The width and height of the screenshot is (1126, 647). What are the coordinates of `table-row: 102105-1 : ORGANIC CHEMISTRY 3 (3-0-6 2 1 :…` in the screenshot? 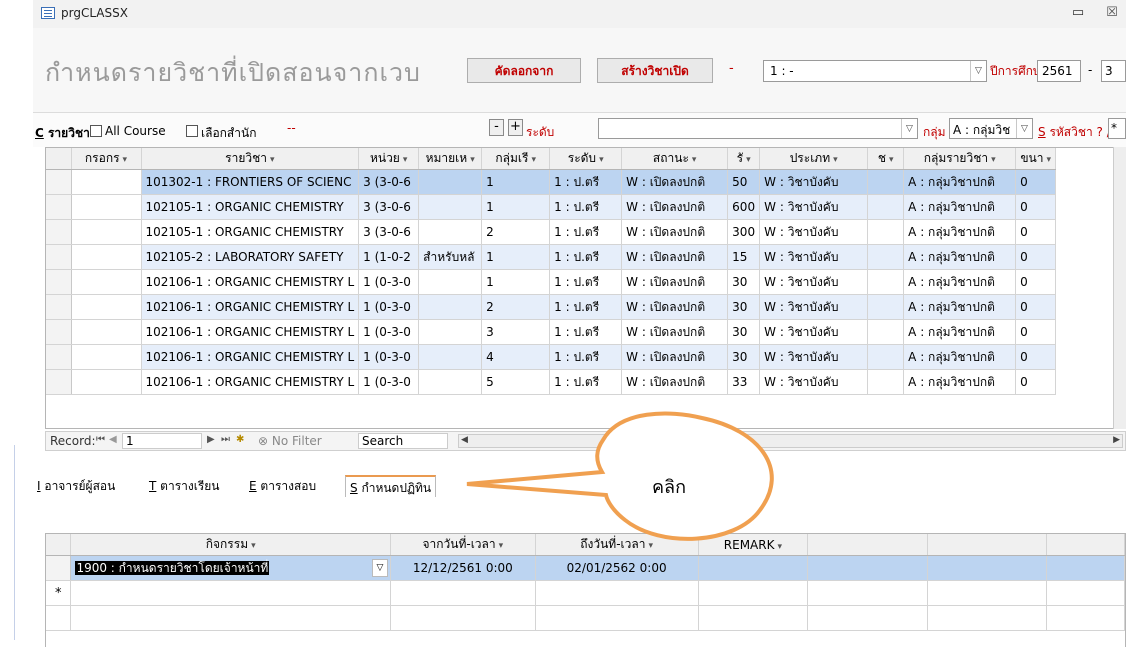 It's located at (551, 232).